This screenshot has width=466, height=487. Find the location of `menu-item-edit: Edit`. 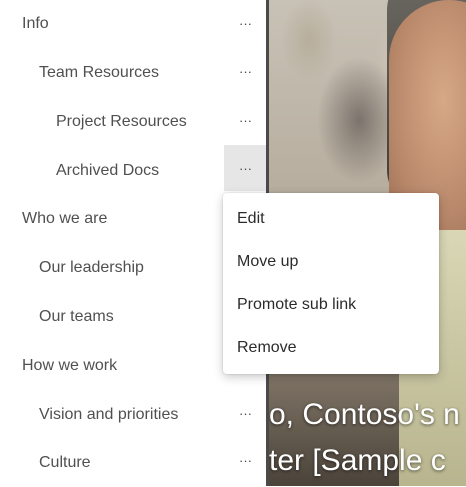

menu-item-edit: Edit is located at coordinates (331, 218).